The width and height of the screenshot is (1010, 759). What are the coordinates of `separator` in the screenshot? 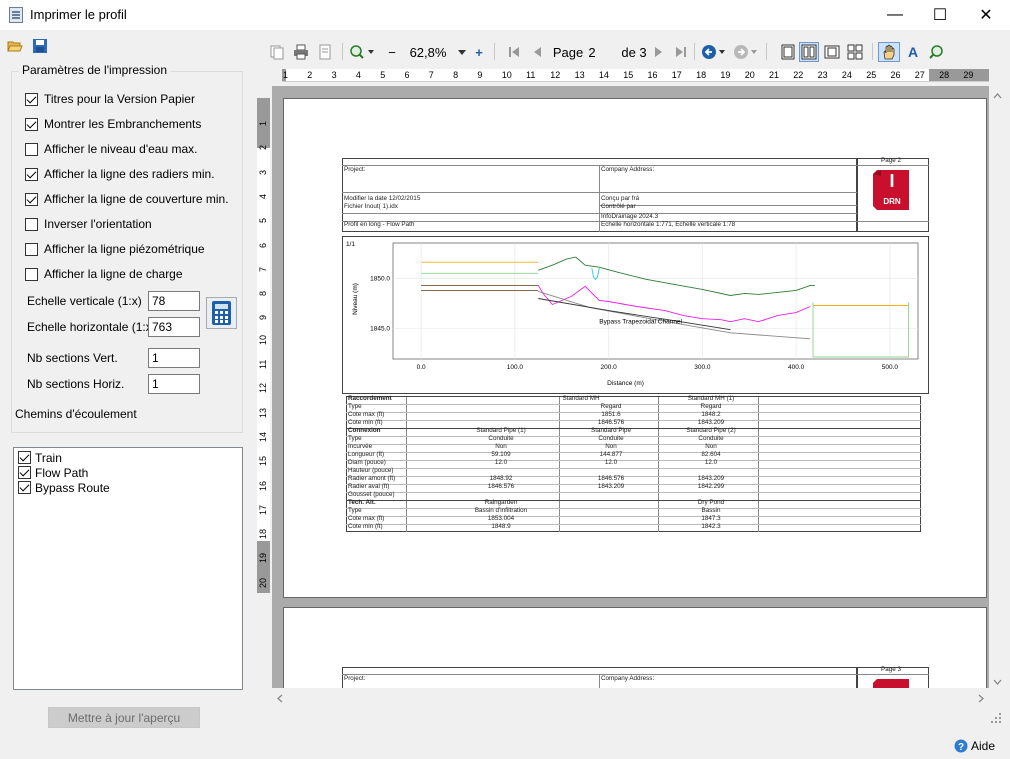 It's located at (342, 51).